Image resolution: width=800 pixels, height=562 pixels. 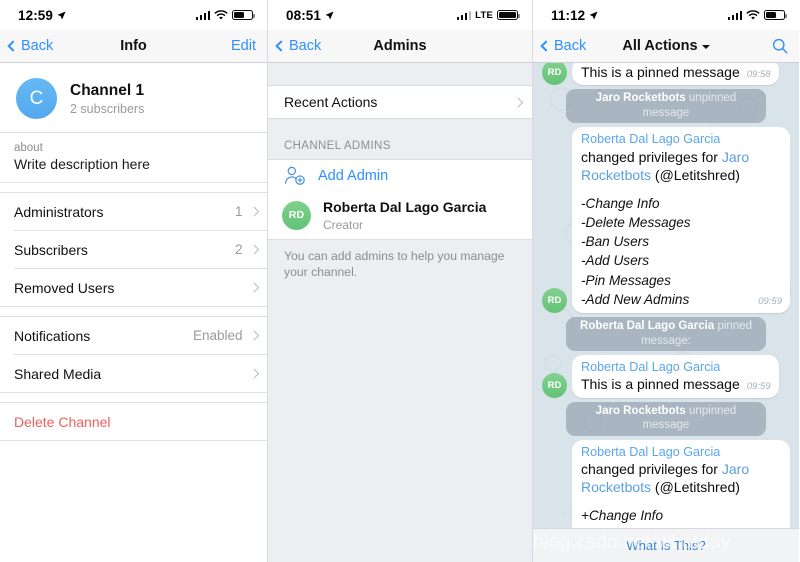 What do you see at coordinates (133, 97) in the screenshot?
I see `channel-header: C Channel 1 2 subscribers` at bounding box center [133, 97].